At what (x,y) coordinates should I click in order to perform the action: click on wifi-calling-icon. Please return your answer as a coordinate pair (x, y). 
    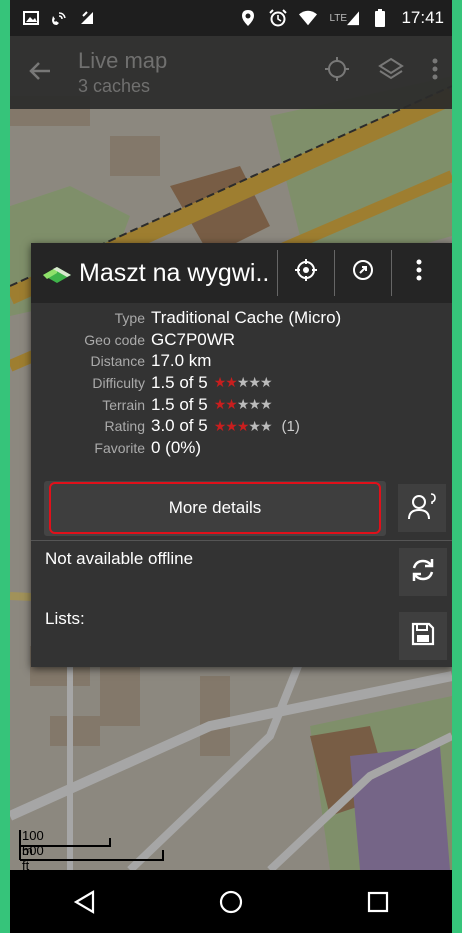
    Looking at the image, I should click on (59, 18).